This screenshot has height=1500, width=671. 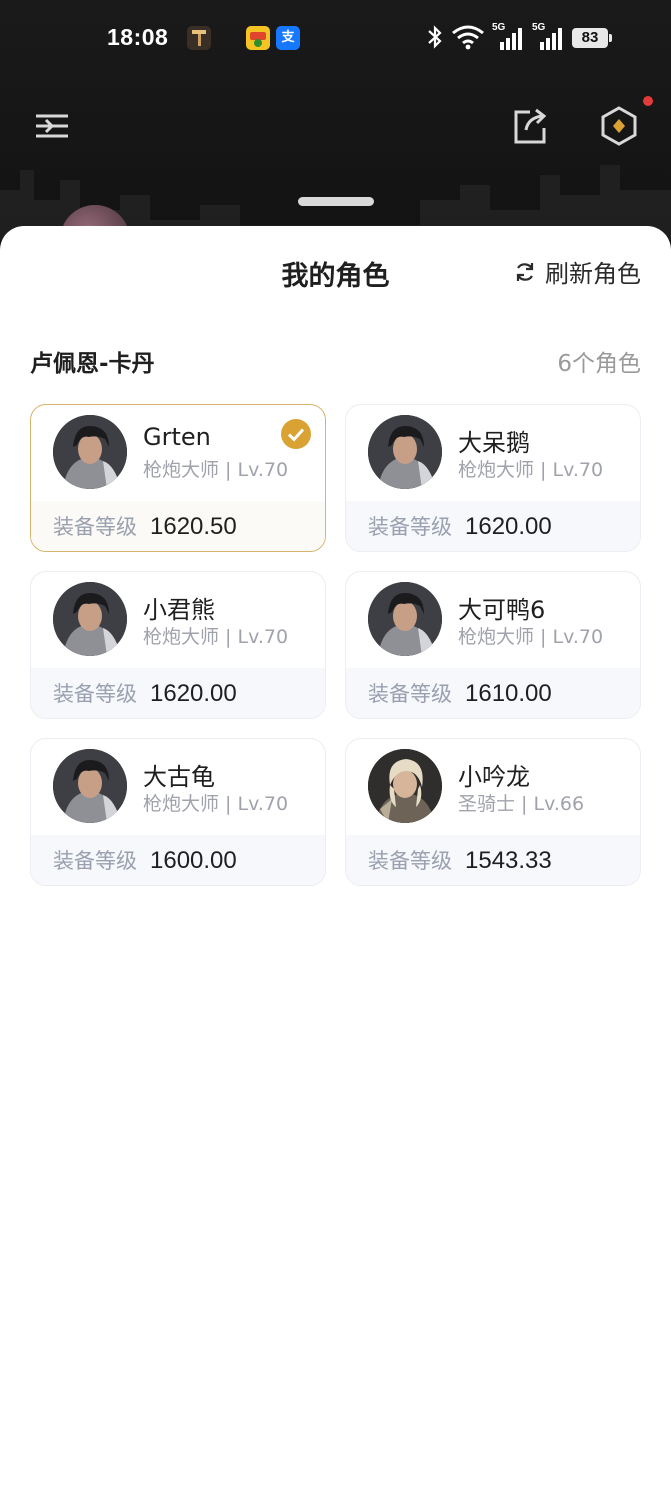 I want to click on character-card: 装备等级 1620.50 Grten 枪炮大师 | Lv.70, so click(x=178, y=478).